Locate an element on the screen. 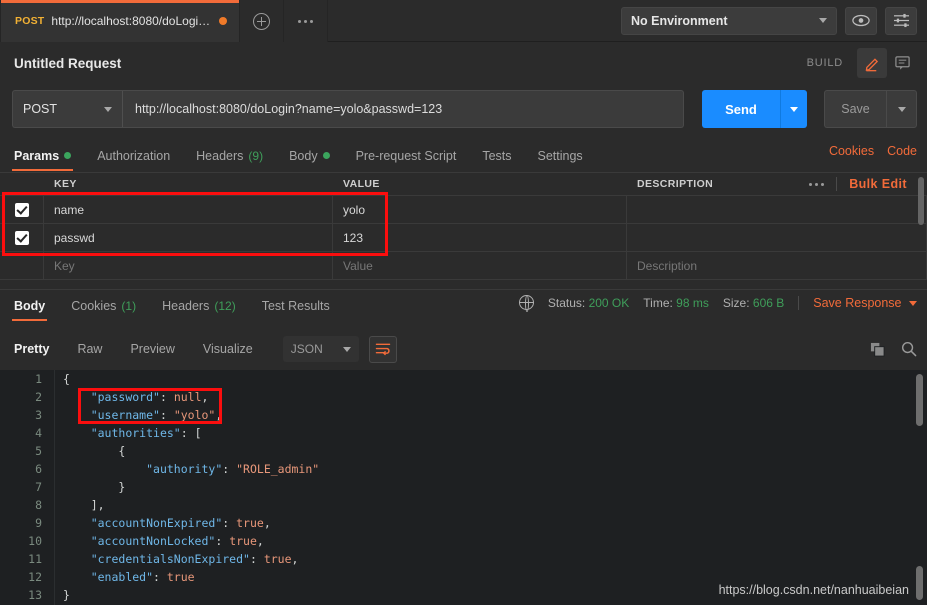  save-response-button: Save Response is located at coordinates (865, 303).